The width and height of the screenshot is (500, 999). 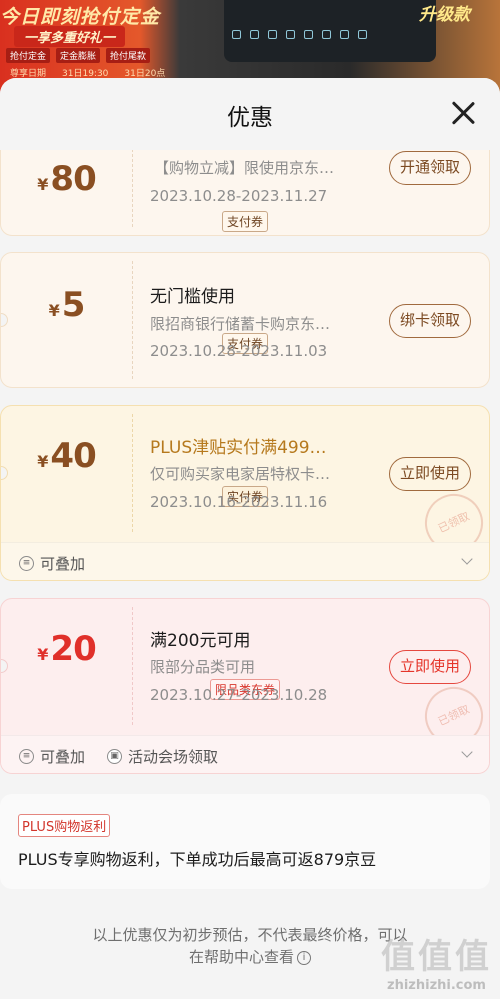 What do you see at coordinates (436, 985) in the screenshot?
I see `watermark-text: zhizhizhi.com` at bounding box center [436, 985].